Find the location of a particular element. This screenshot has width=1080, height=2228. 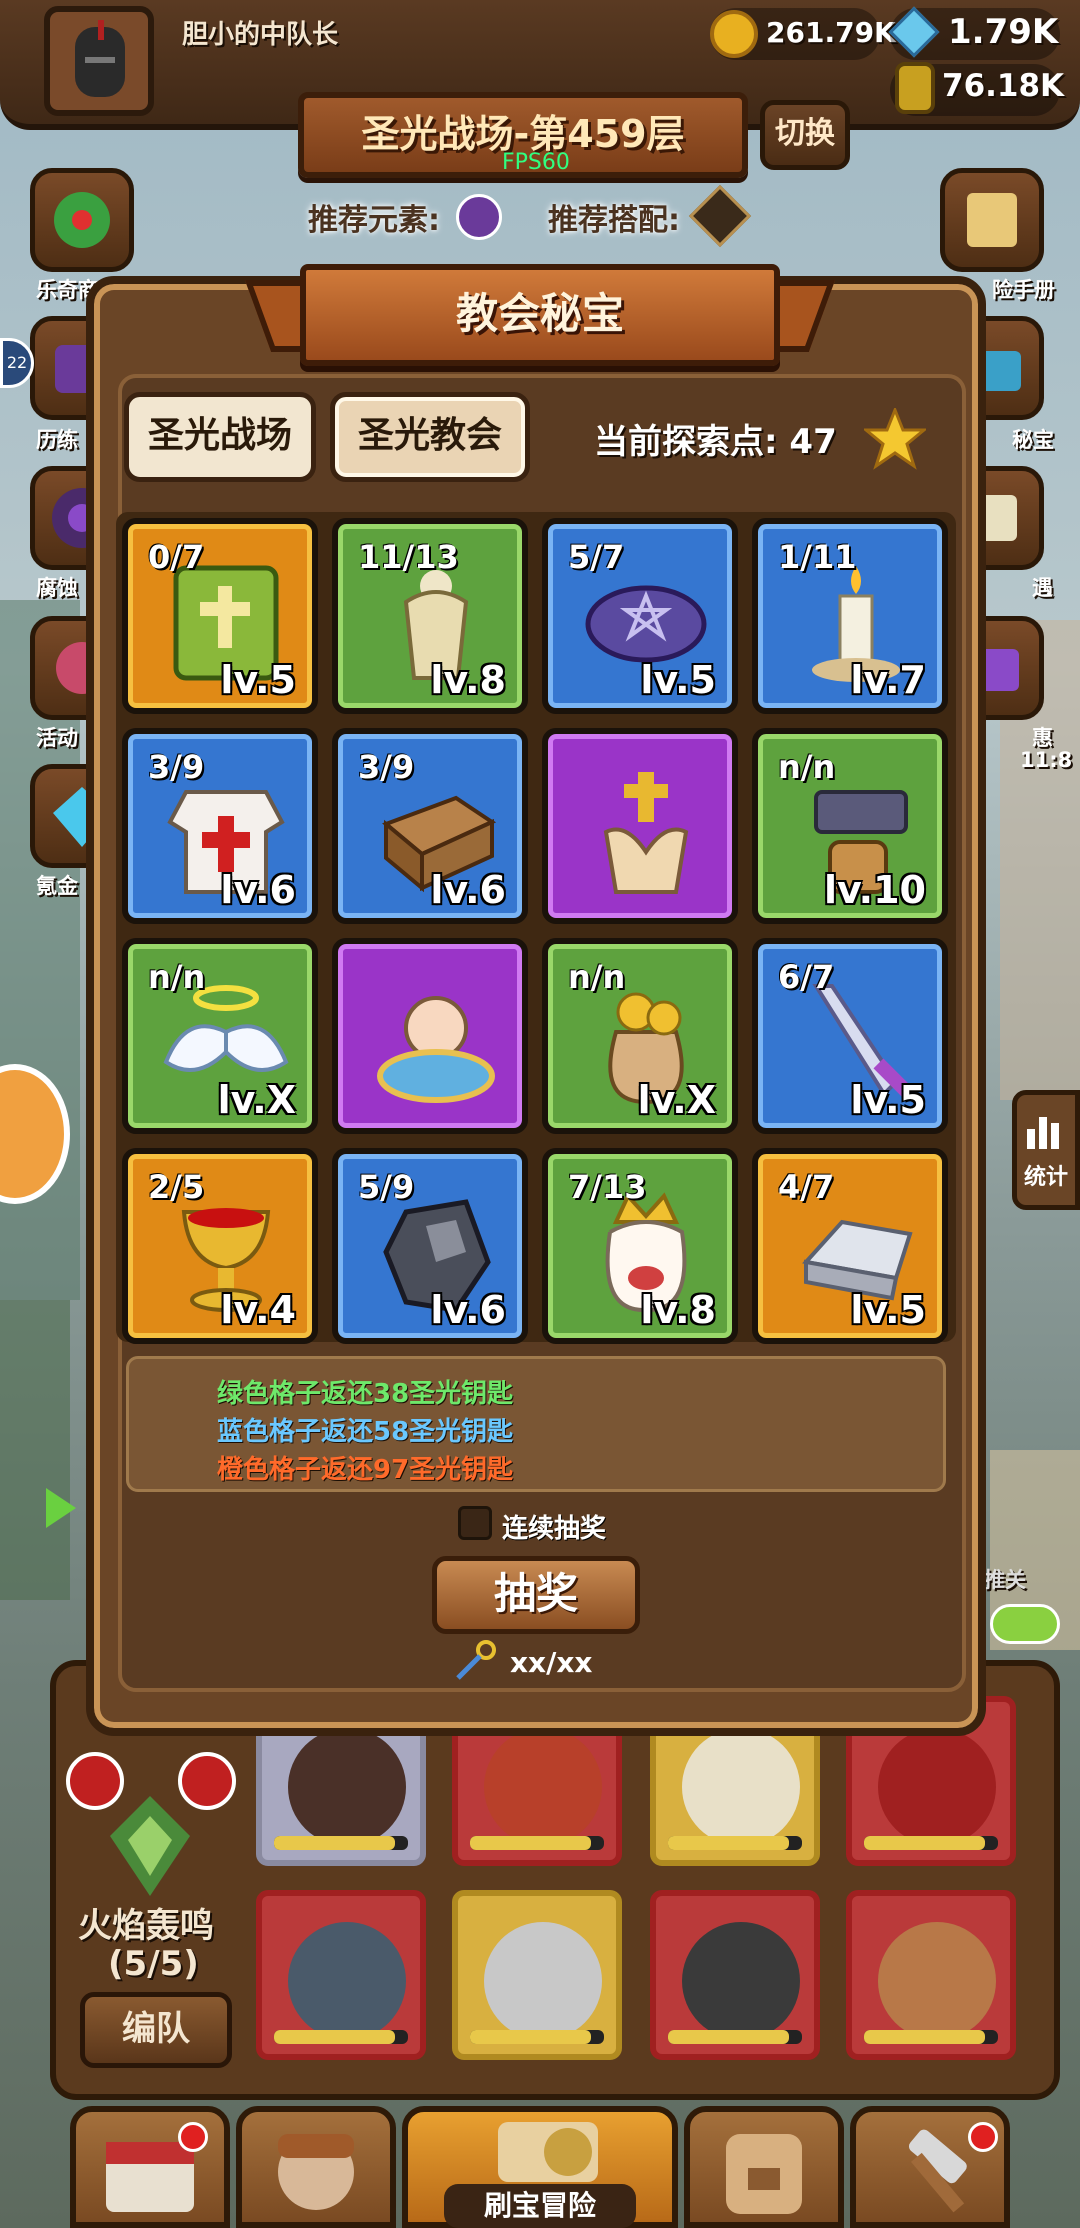

potion-amount: 76.18K is located at coordinates (1003, 86).